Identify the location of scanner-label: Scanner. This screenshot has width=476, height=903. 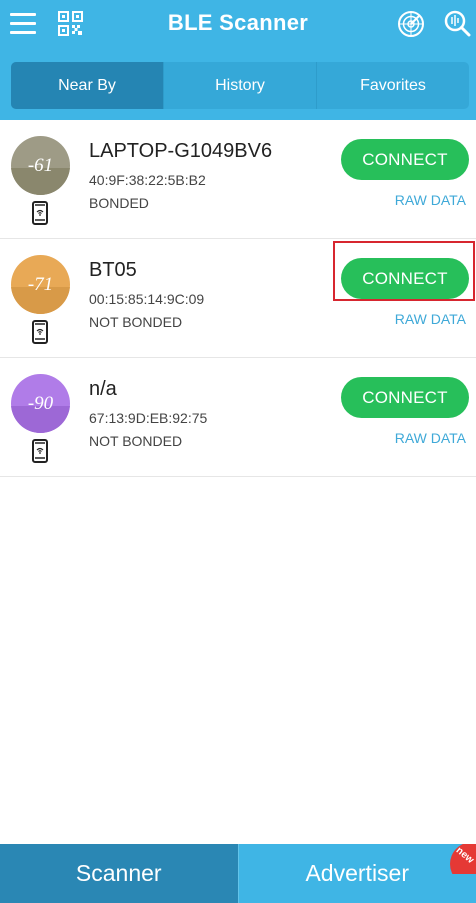
(118, 873).